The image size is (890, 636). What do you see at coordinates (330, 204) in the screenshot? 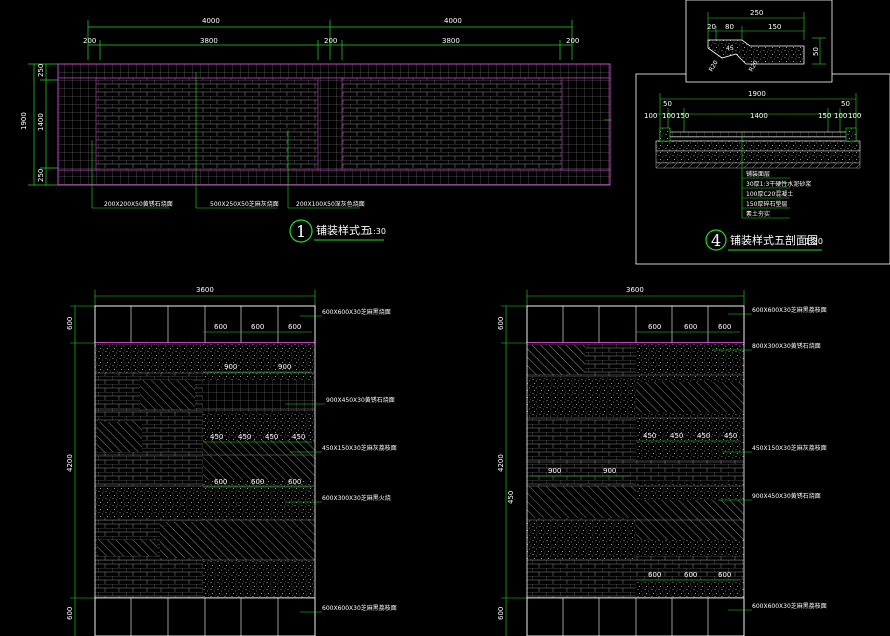
I see `plan-note-3: 200X100X50深灰色烧面` at bounding box center [330, 204].